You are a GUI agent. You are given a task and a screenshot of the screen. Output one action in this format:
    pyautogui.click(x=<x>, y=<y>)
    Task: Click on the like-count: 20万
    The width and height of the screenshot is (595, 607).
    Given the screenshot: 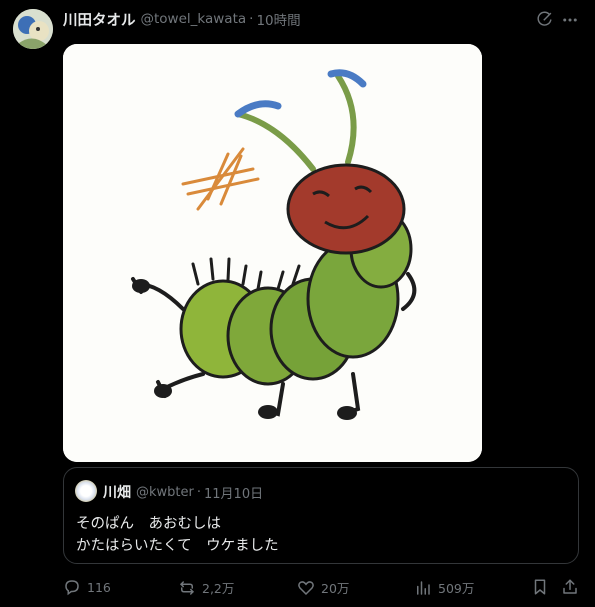 What is the action you would take?
    pyautogui.click(x=335, y=588)
    